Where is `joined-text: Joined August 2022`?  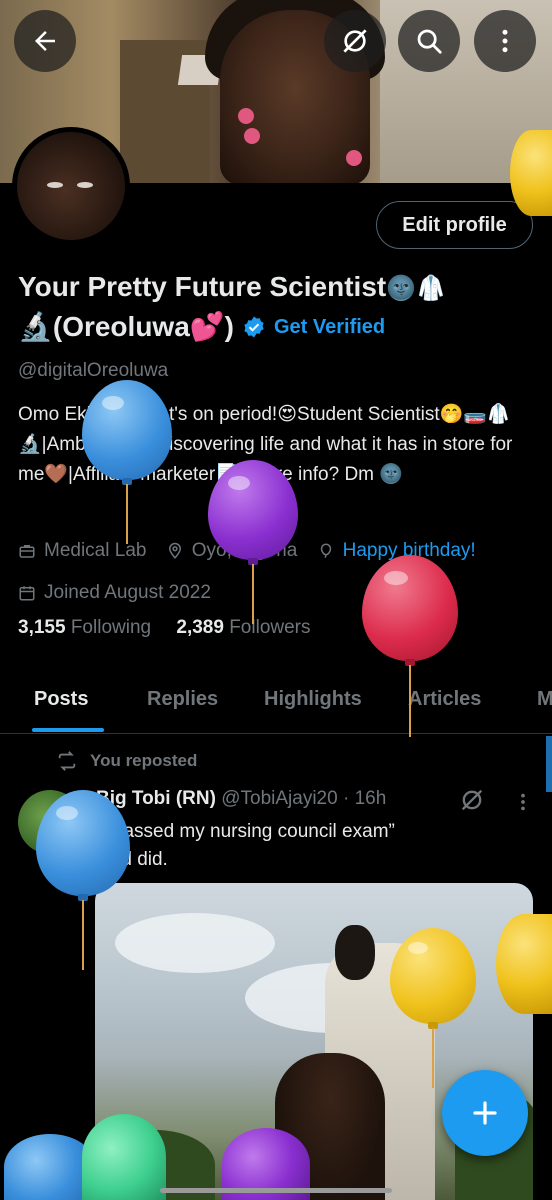 joined-text: Joined August 2022 is located at coordinates (127, 592).